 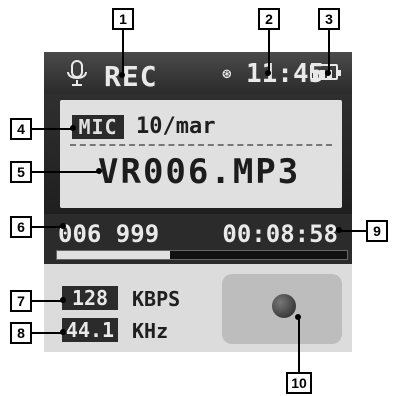 What do you see at coordinates (199, 172) in the screenshot?
I see `recording-filename: VR006.MP3` at bounding box center [199, 172].